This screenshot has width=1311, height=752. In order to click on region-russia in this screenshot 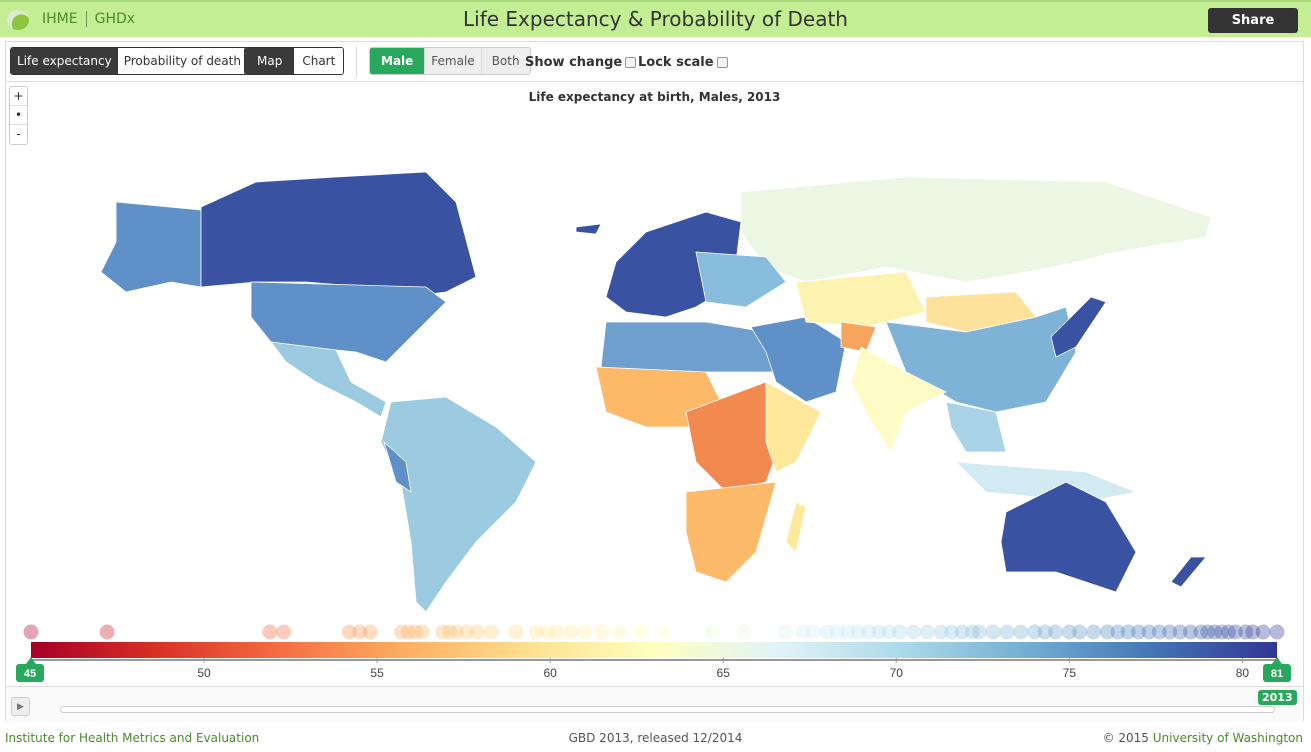, I will do `click(976, 229)`.